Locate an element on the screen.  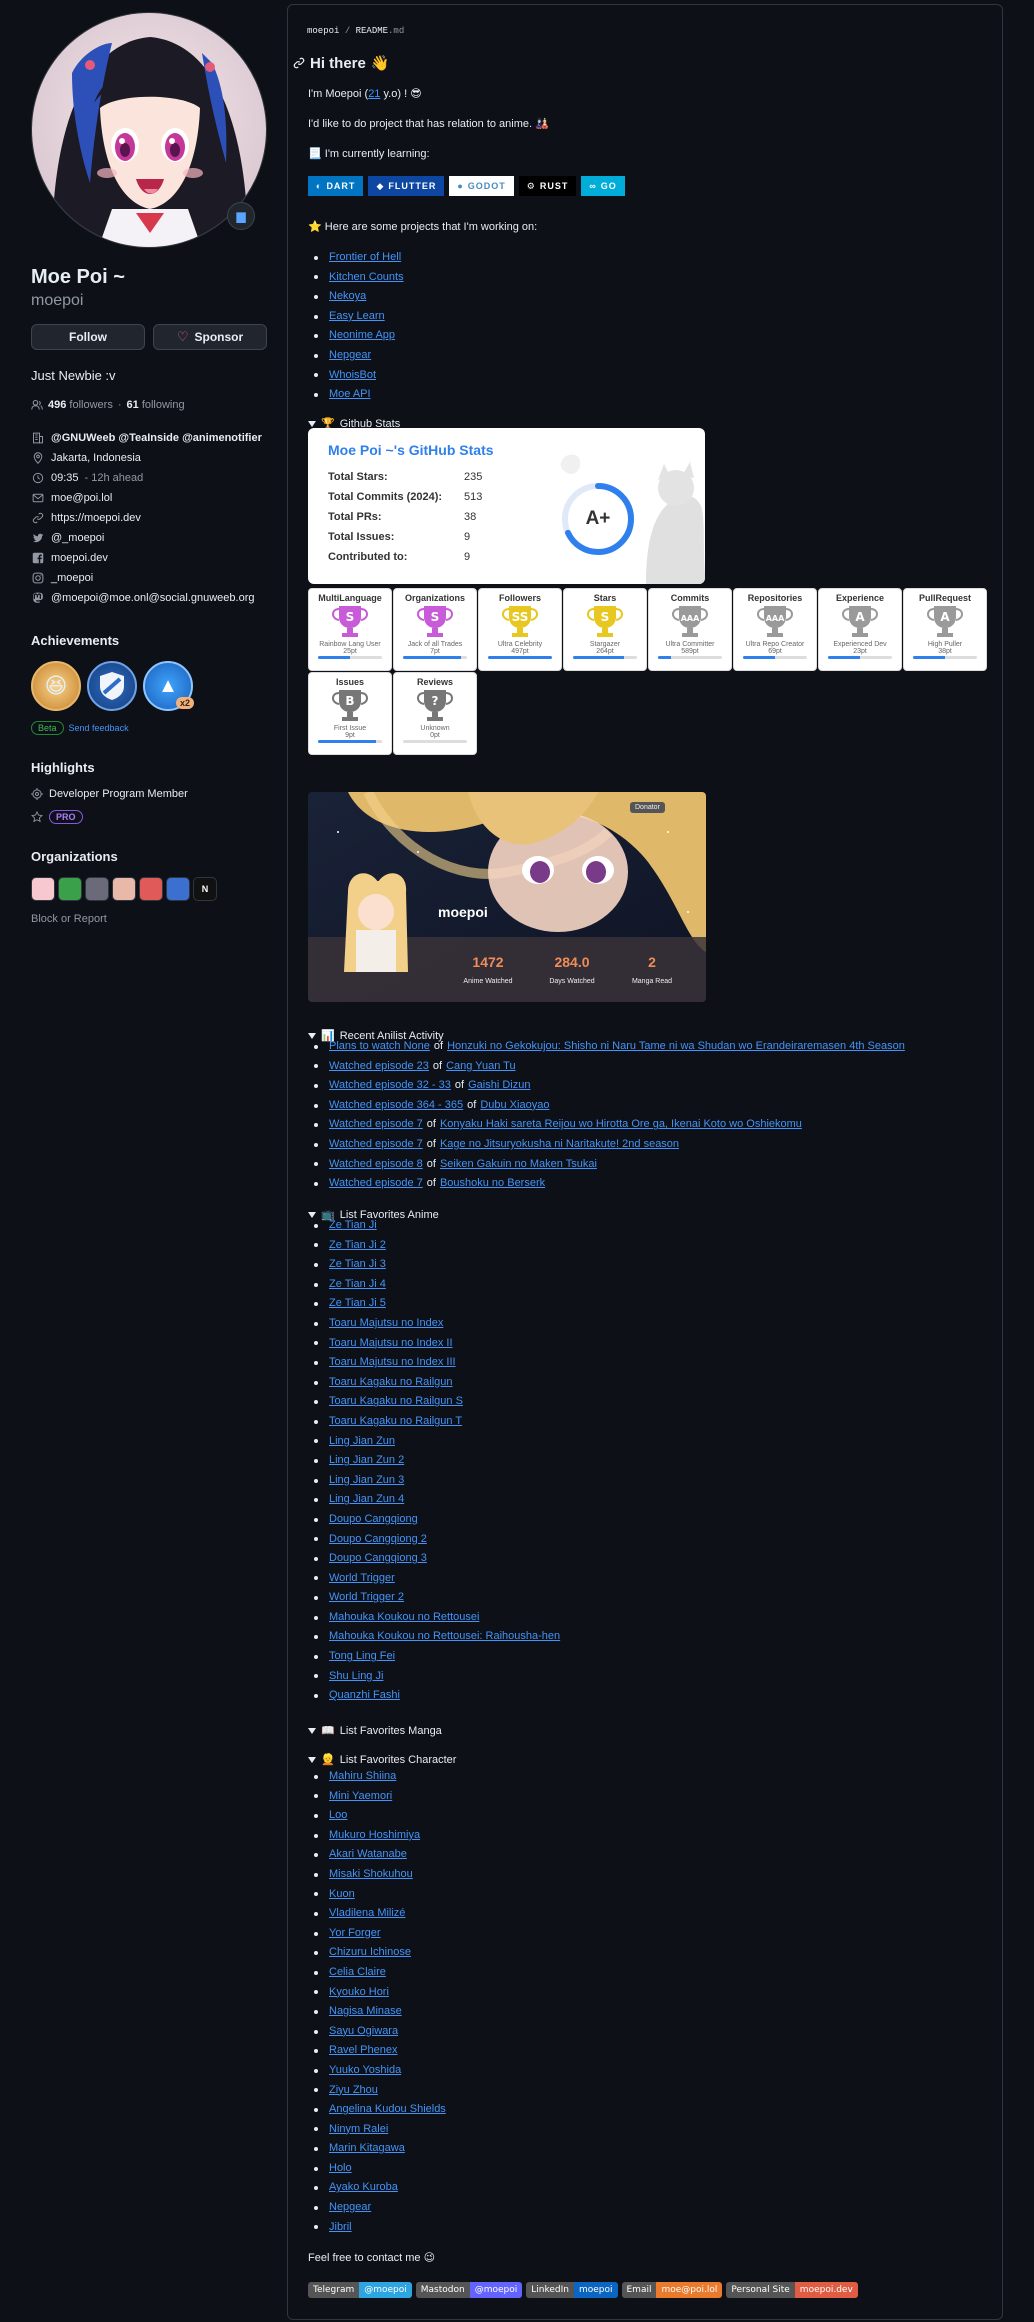
trophy-card: Reviews? Unknown 0pt is located at coordinates (435, 713).